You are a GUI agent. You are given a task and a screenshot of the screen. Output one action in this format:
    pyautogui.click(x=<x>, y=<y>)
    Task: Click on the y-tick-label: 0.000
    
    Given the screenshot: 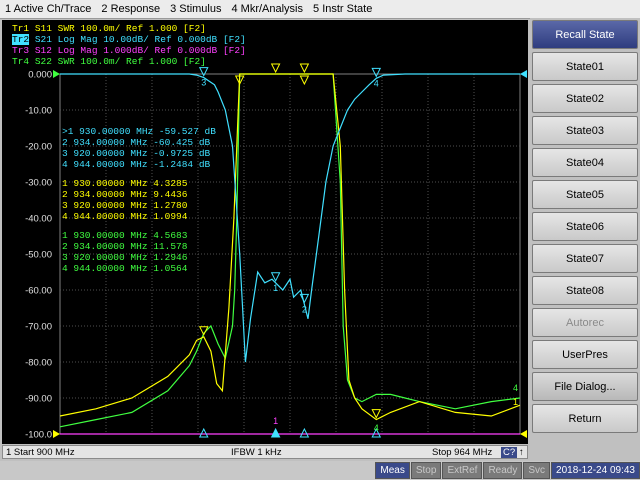 What is the action you would take?
    pyautogui.click(x=40, y=75)
    